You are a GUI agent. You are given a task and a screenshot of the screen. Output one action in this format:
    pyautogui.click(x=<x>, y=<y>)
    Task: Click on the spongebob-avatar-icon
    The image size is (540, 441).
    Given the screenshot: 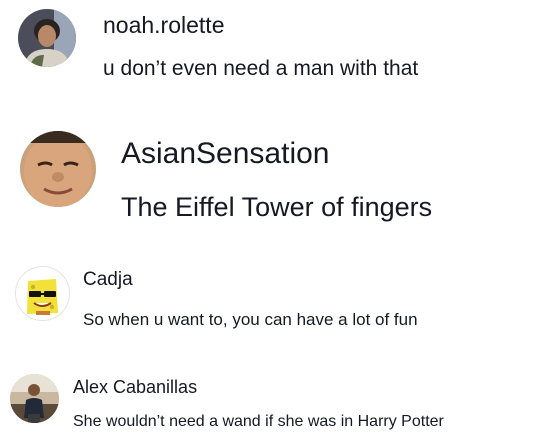 What is the action you would take?
    pyautogui.click(x=42, y=293)
    